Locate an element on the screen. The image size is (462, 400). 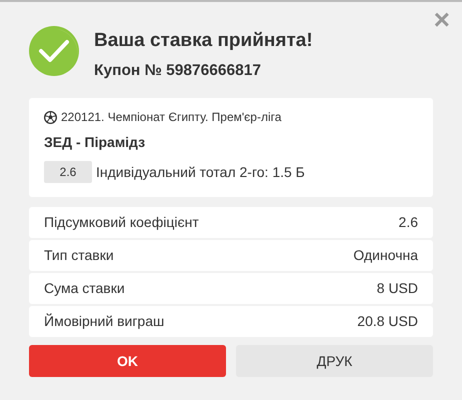
soccer-ball-icon is located at coordinates (50, 117).